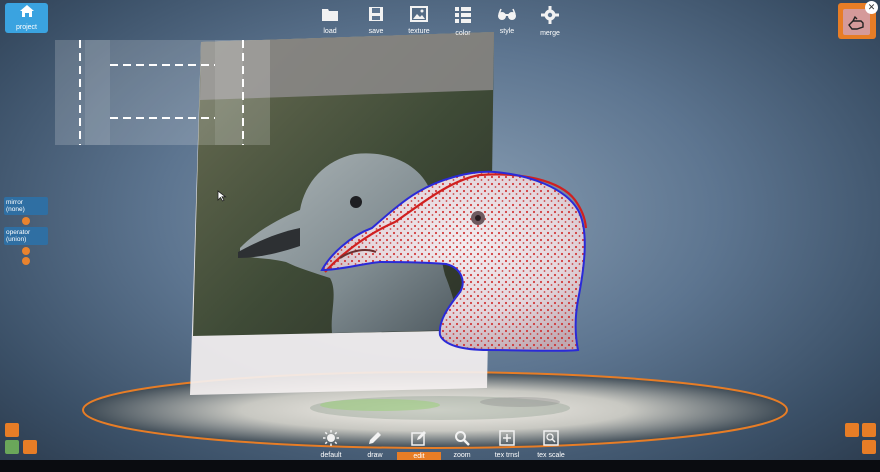 This screenshot has width=880, height=472. Describe the element at coordinates (419, 31) in the screenshot. I see `texture-label: texture` at that location.